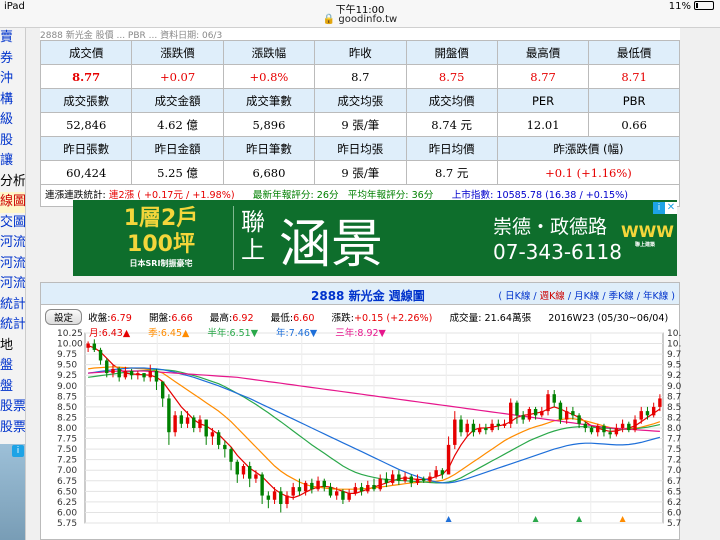 This screenshot has height=540, width=720. What do you see at coordinates (674, 408) in the screenshot?
I see `y-tick-label-right: 8.50` at bounding box center [674, 408].